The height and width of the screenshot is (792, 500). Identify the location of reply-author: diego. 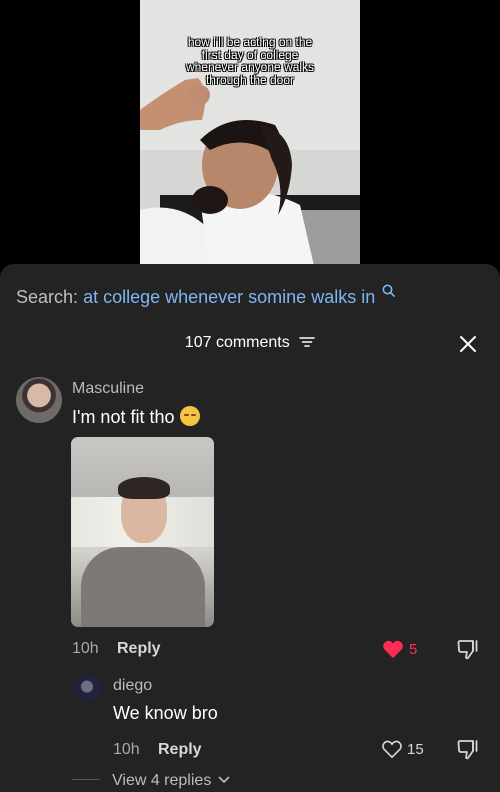
(132, 686).